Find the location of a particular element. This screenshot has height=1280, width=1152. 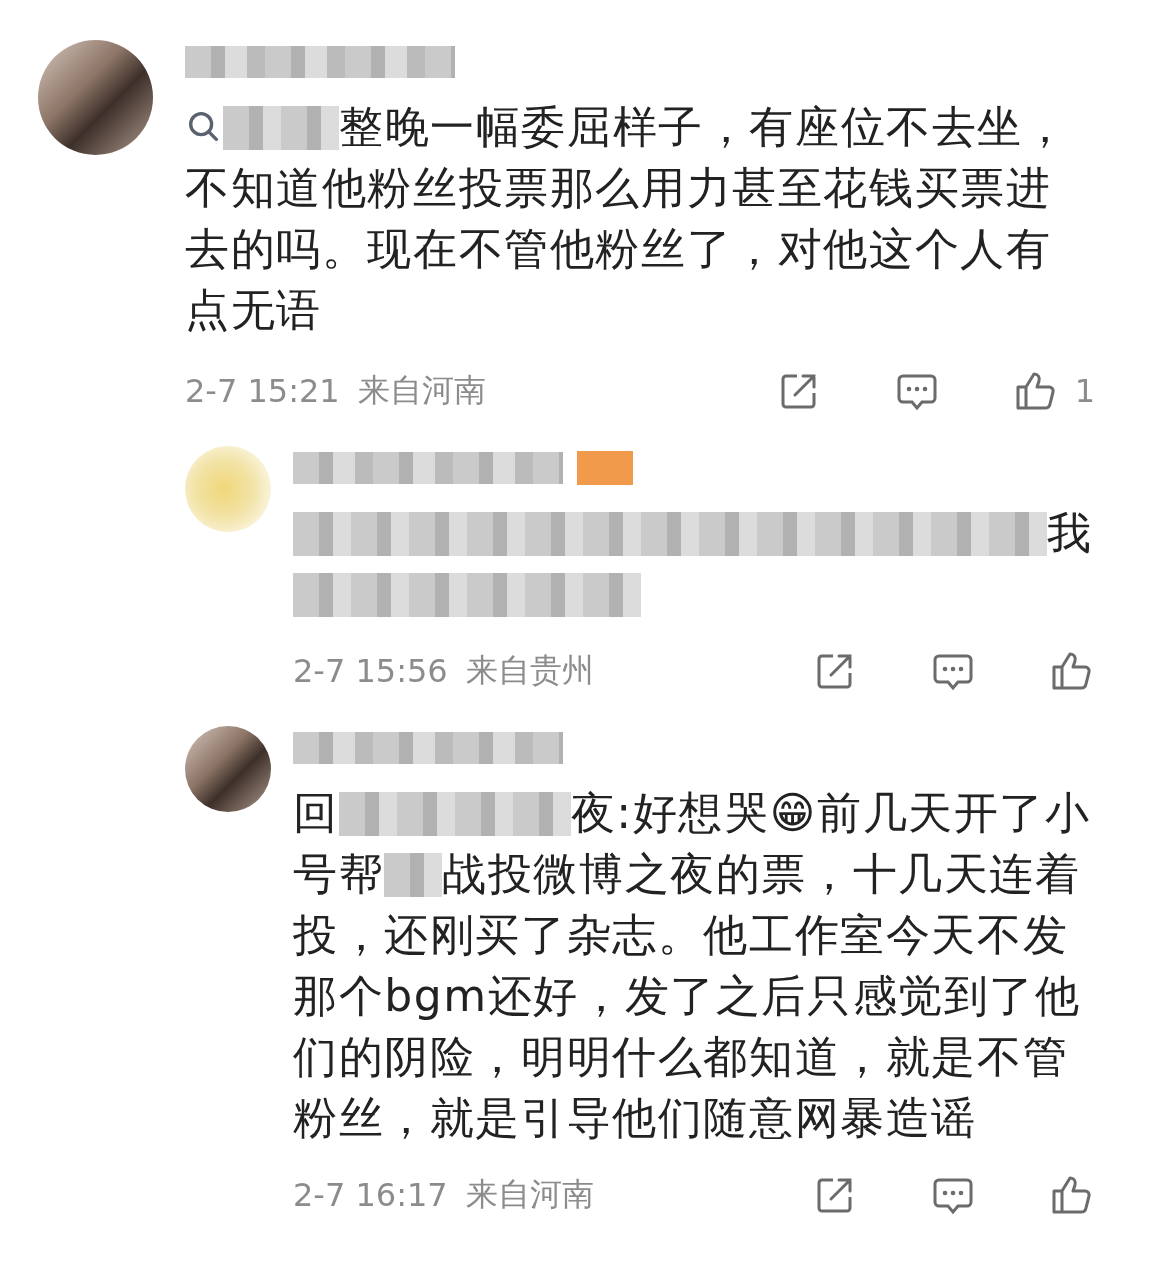

like-count: 1 is located at coordinates (1084, 391).